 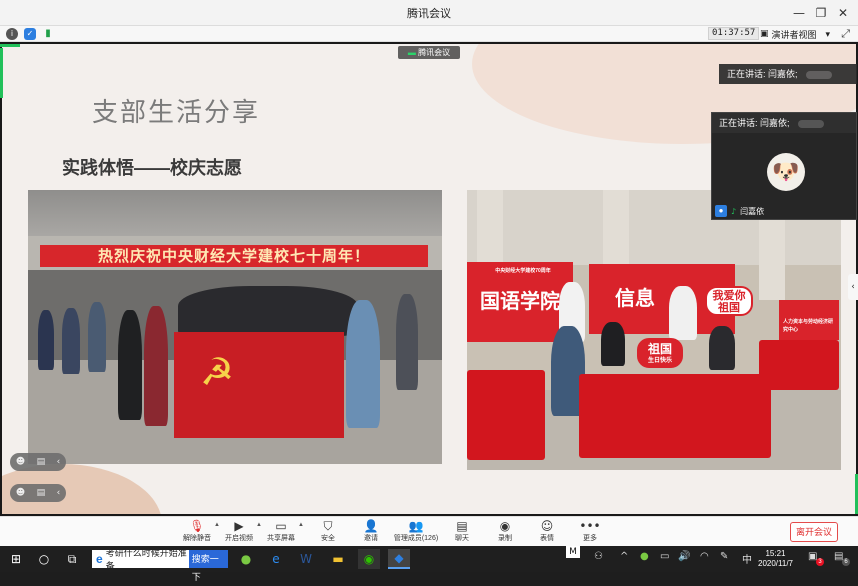 I want to click on manage-members-button: 👥 管理成员(126), so click(x=416, y=531).